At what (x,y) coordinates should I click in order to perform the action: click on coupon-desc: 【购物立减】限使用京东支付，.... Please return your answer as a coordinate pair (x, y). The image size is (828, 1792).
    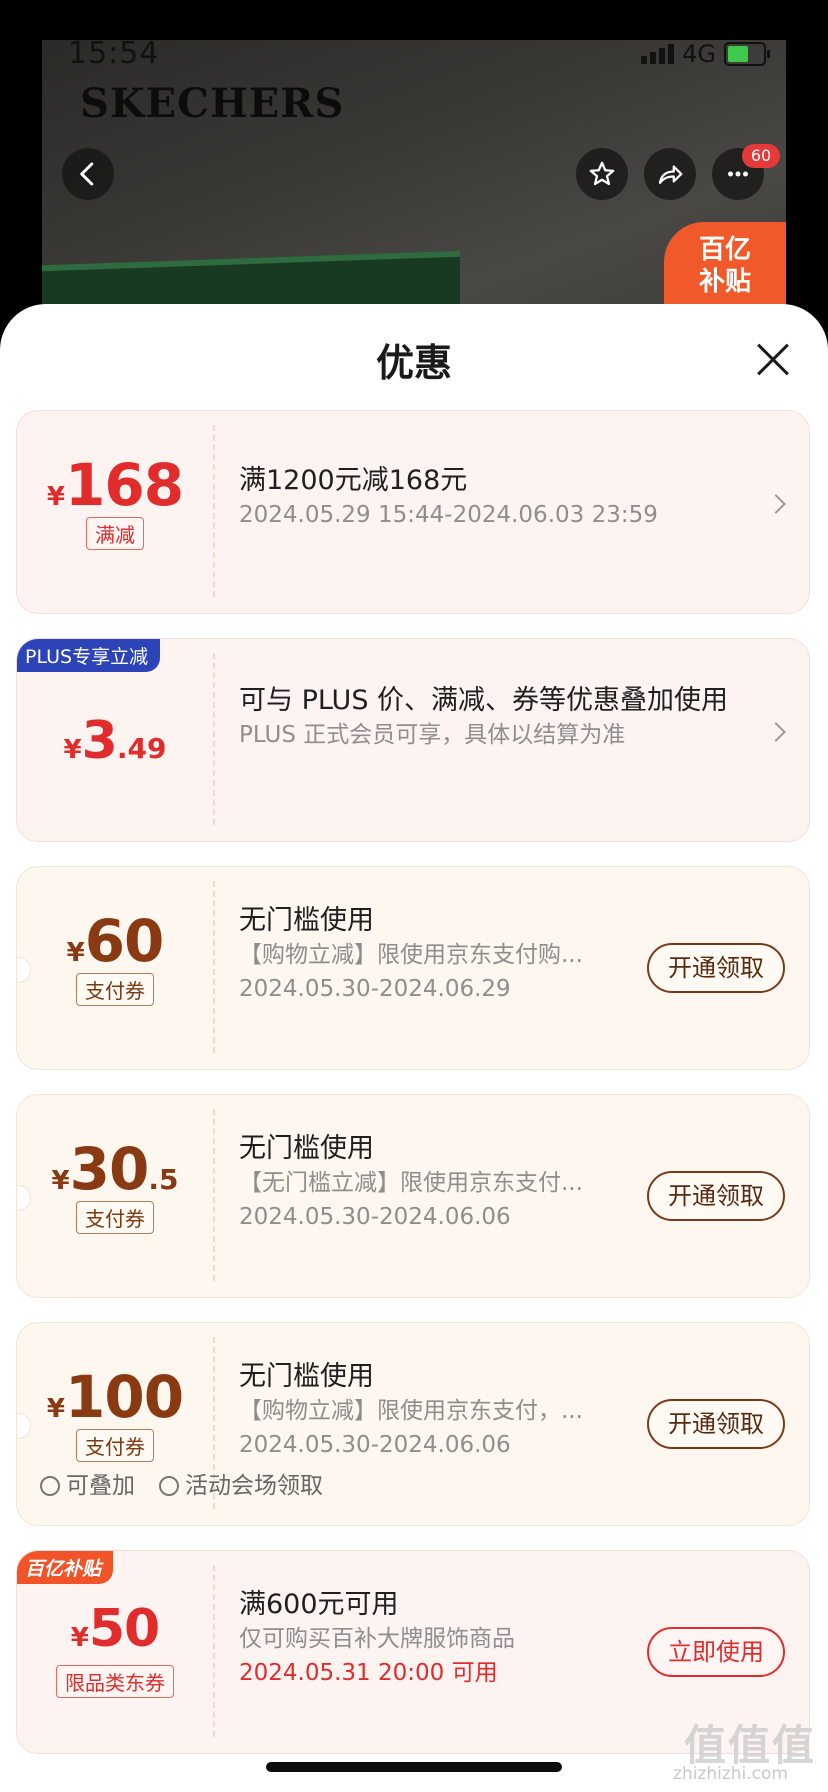
    Looking at the image, I should click on (411, 1411).